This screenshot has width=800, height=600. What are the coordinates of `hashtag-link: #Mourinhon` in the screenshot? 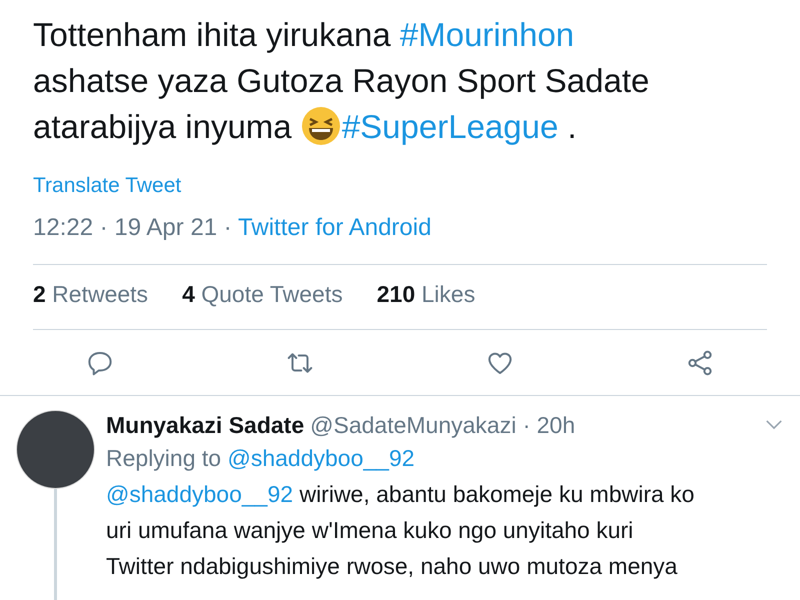 It's located at (487, 34).